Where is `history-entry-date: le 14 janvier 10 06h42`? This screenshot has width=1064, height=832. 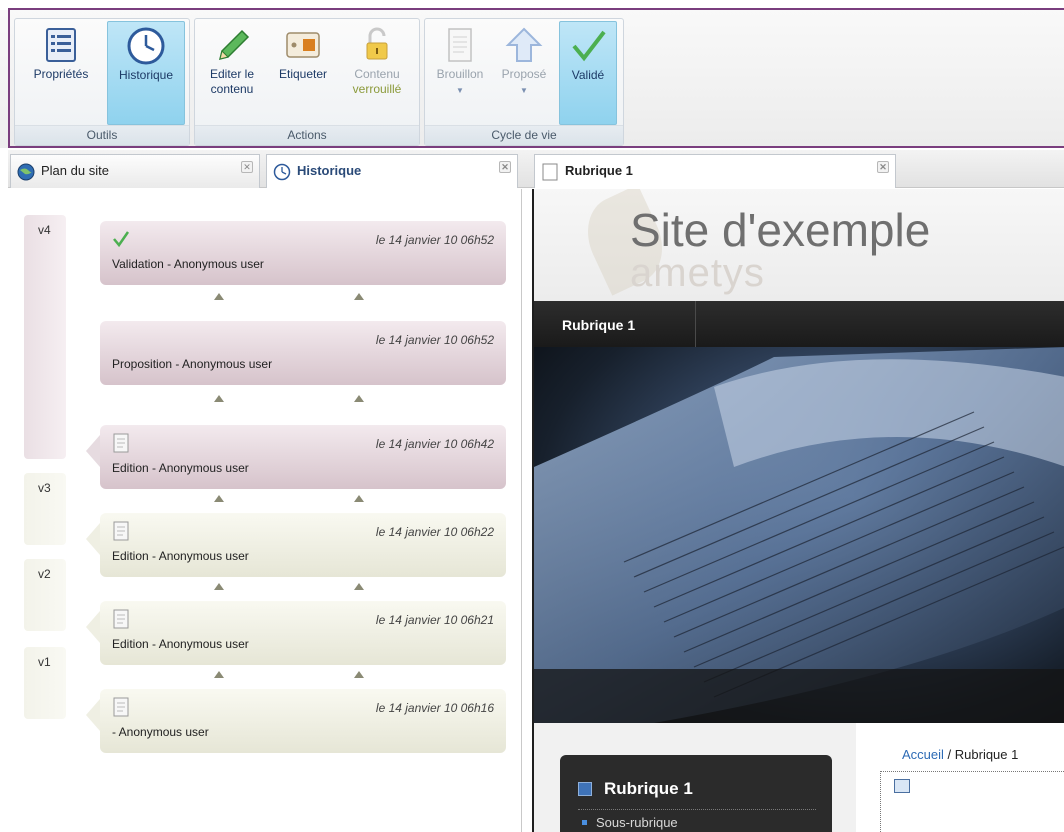
history-entry-date: le 14 janvier 10 06h42 is located at coordinates (434, 444).